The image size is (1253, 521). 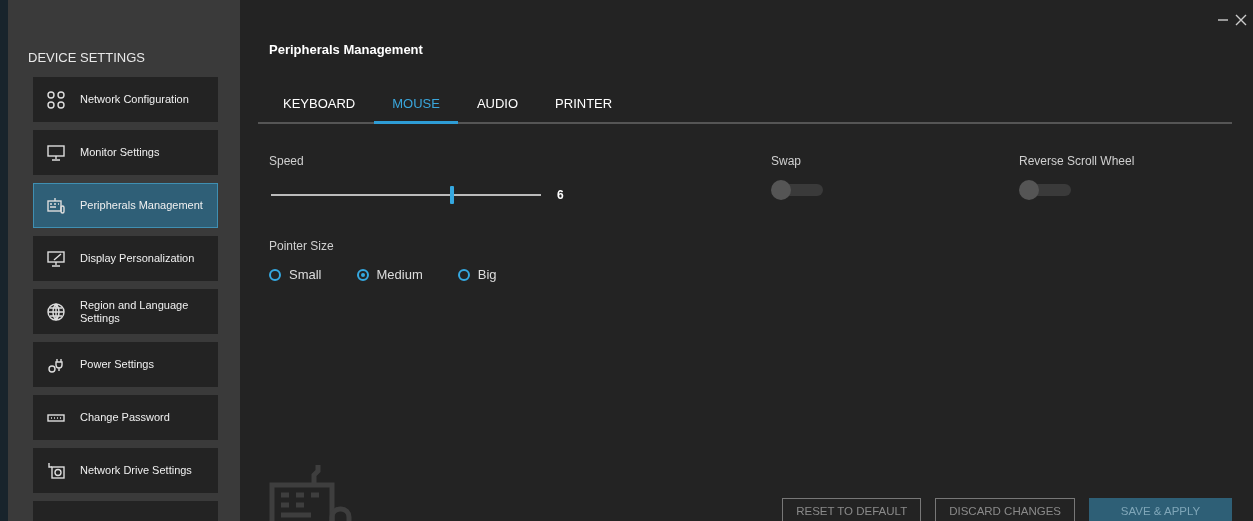 I want to click on action-button: RESET TO DEFAULT, so click(x=852, y=509).